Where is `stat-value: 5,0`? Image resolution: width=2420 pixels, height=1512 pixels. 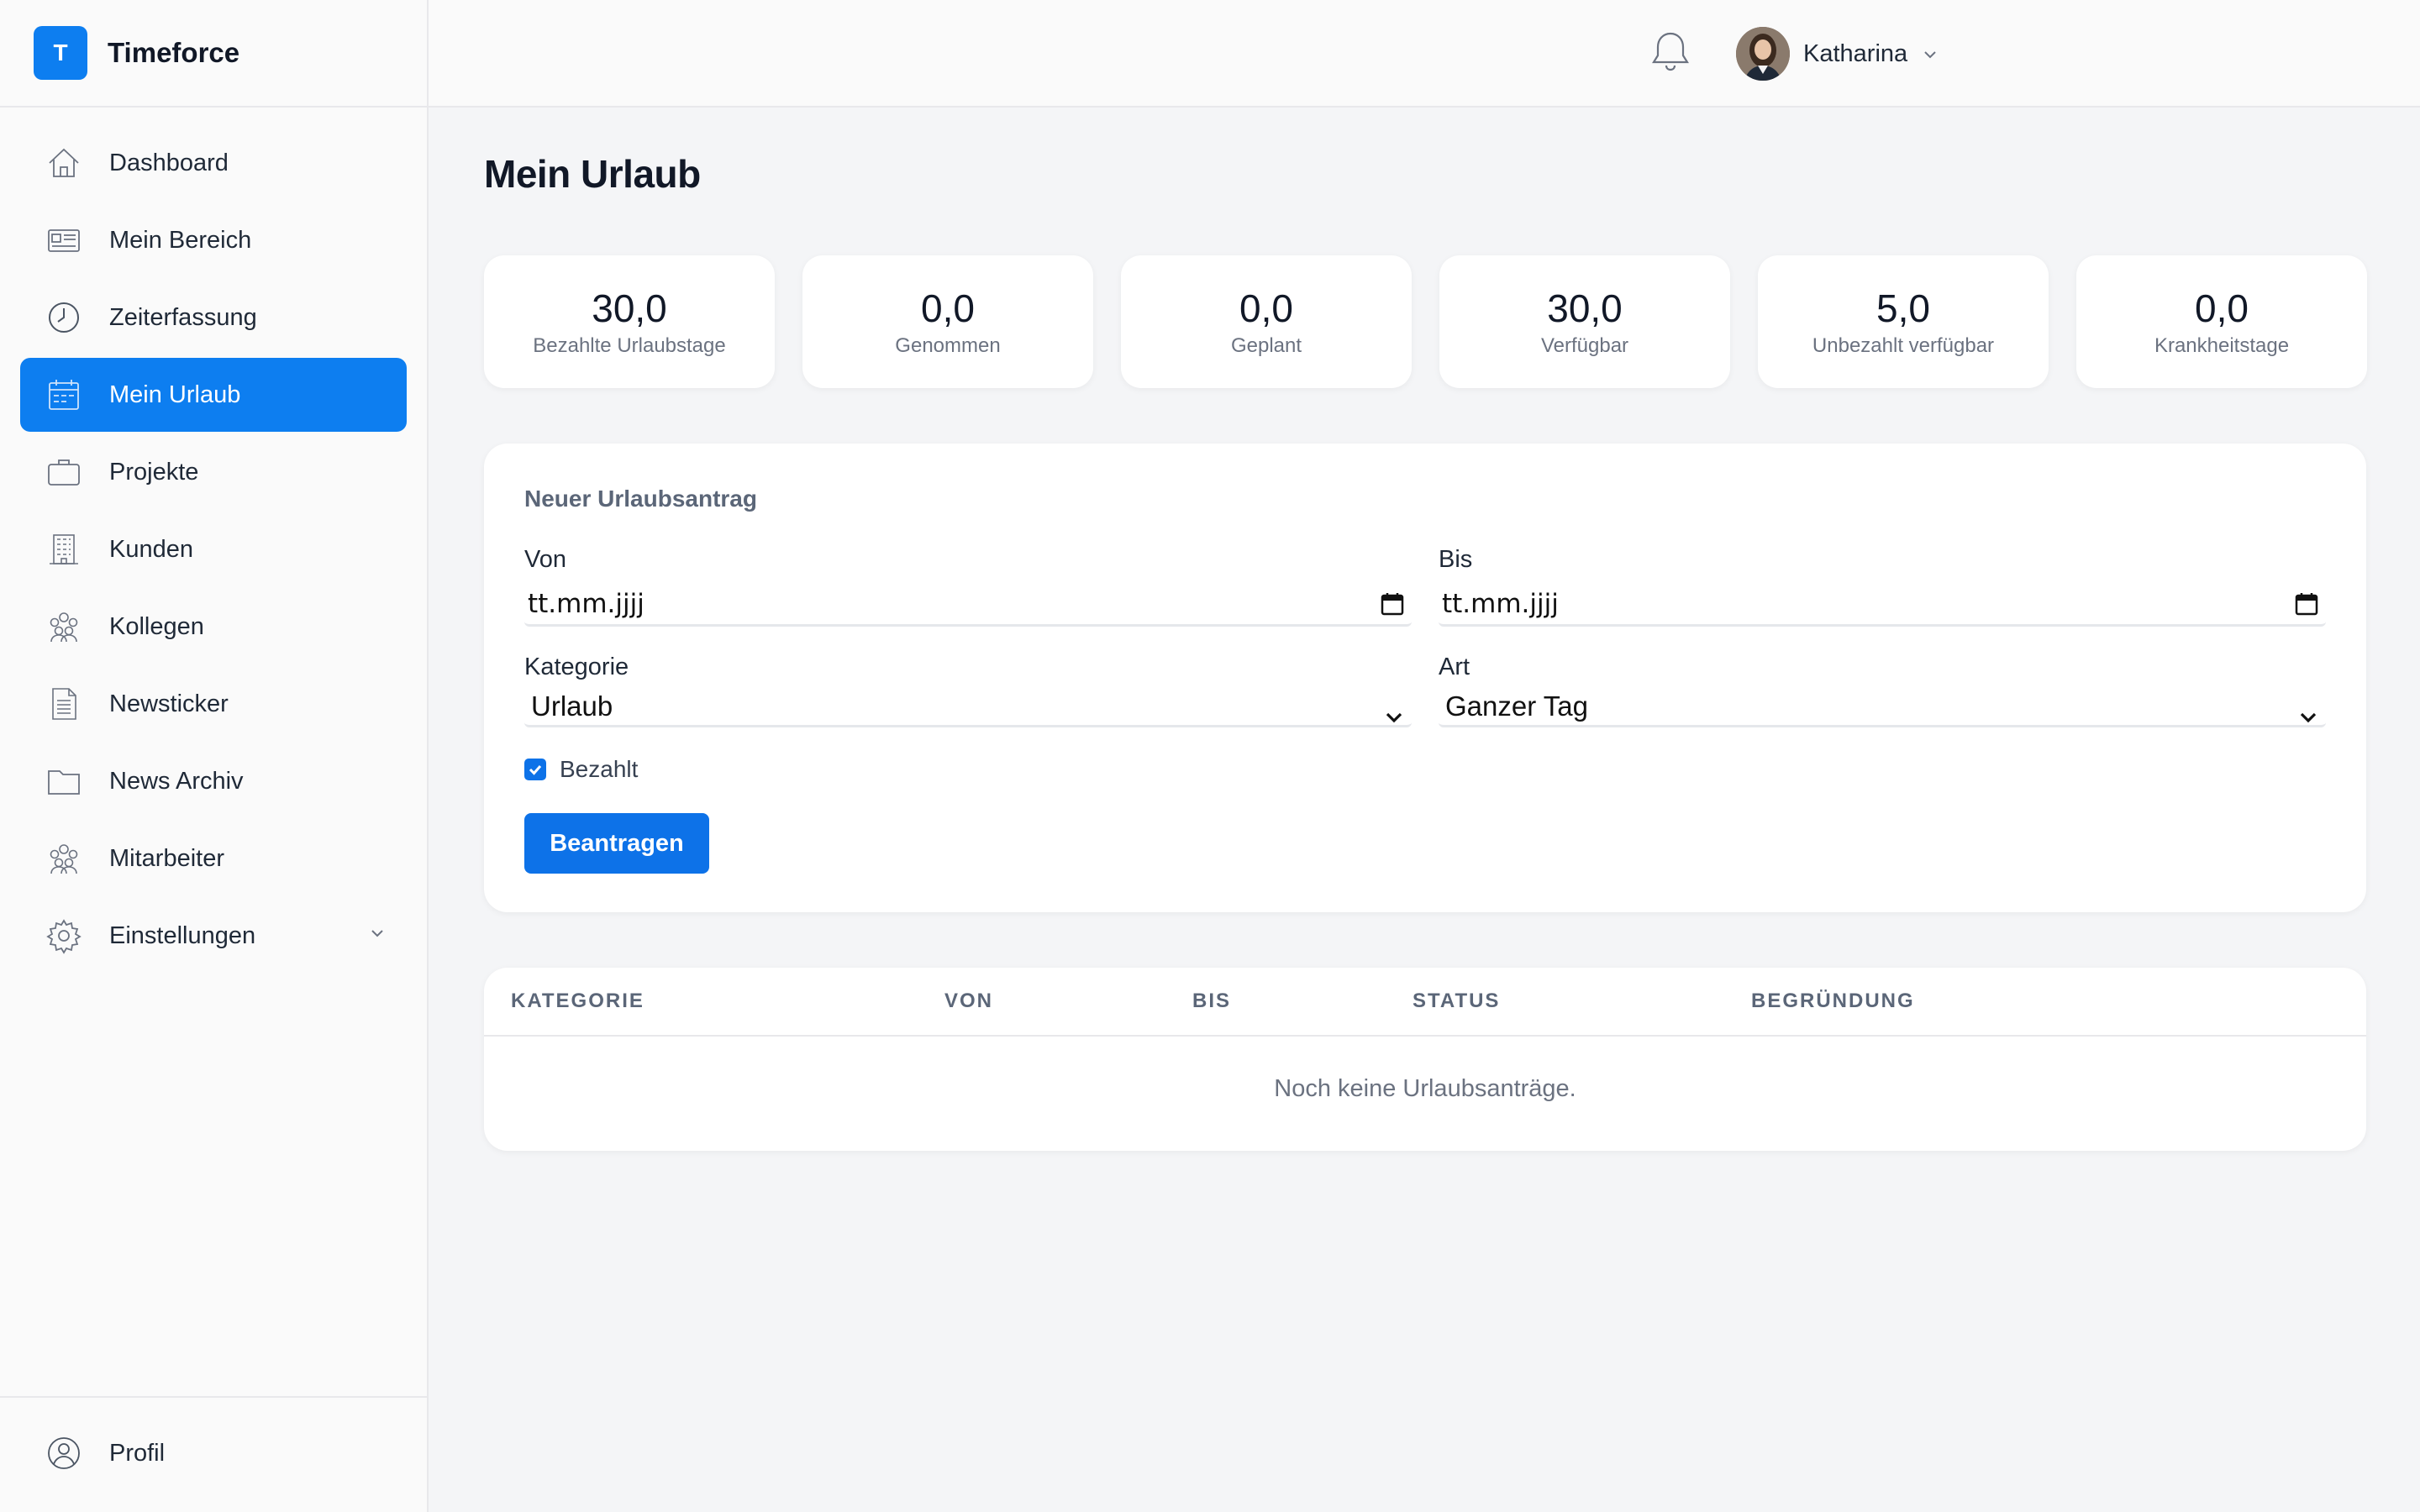
stat-value: 5,0 is located at coordinates (1903, 308).